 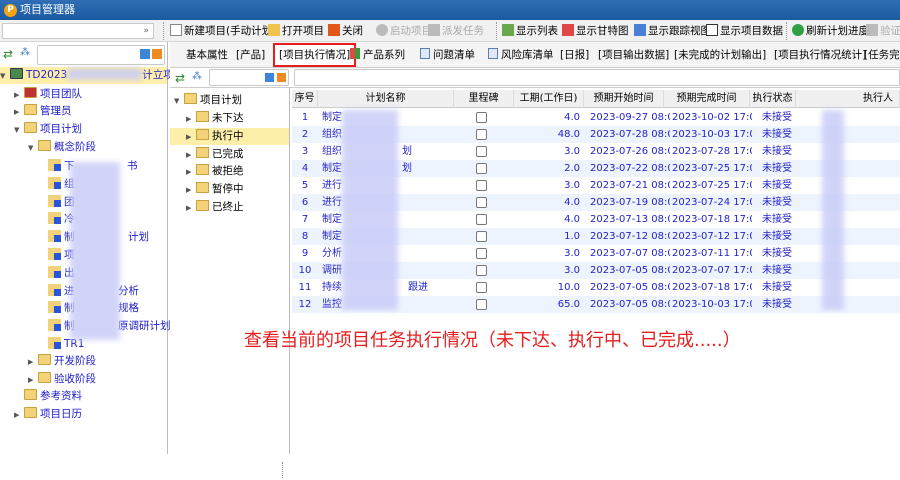 What do you see at coordinates (229, 189) in the screenshot?
I see `status-item: ▶ 暂停中` at bounding box center [229, 189].